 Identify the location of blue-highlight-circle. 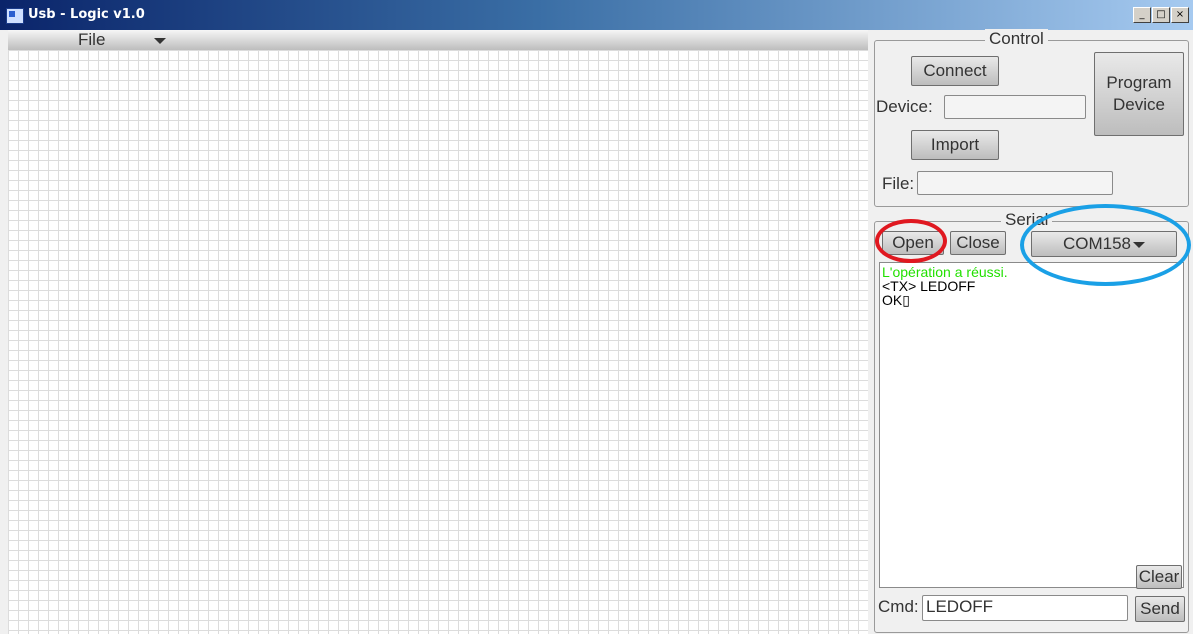
(1105, 245).